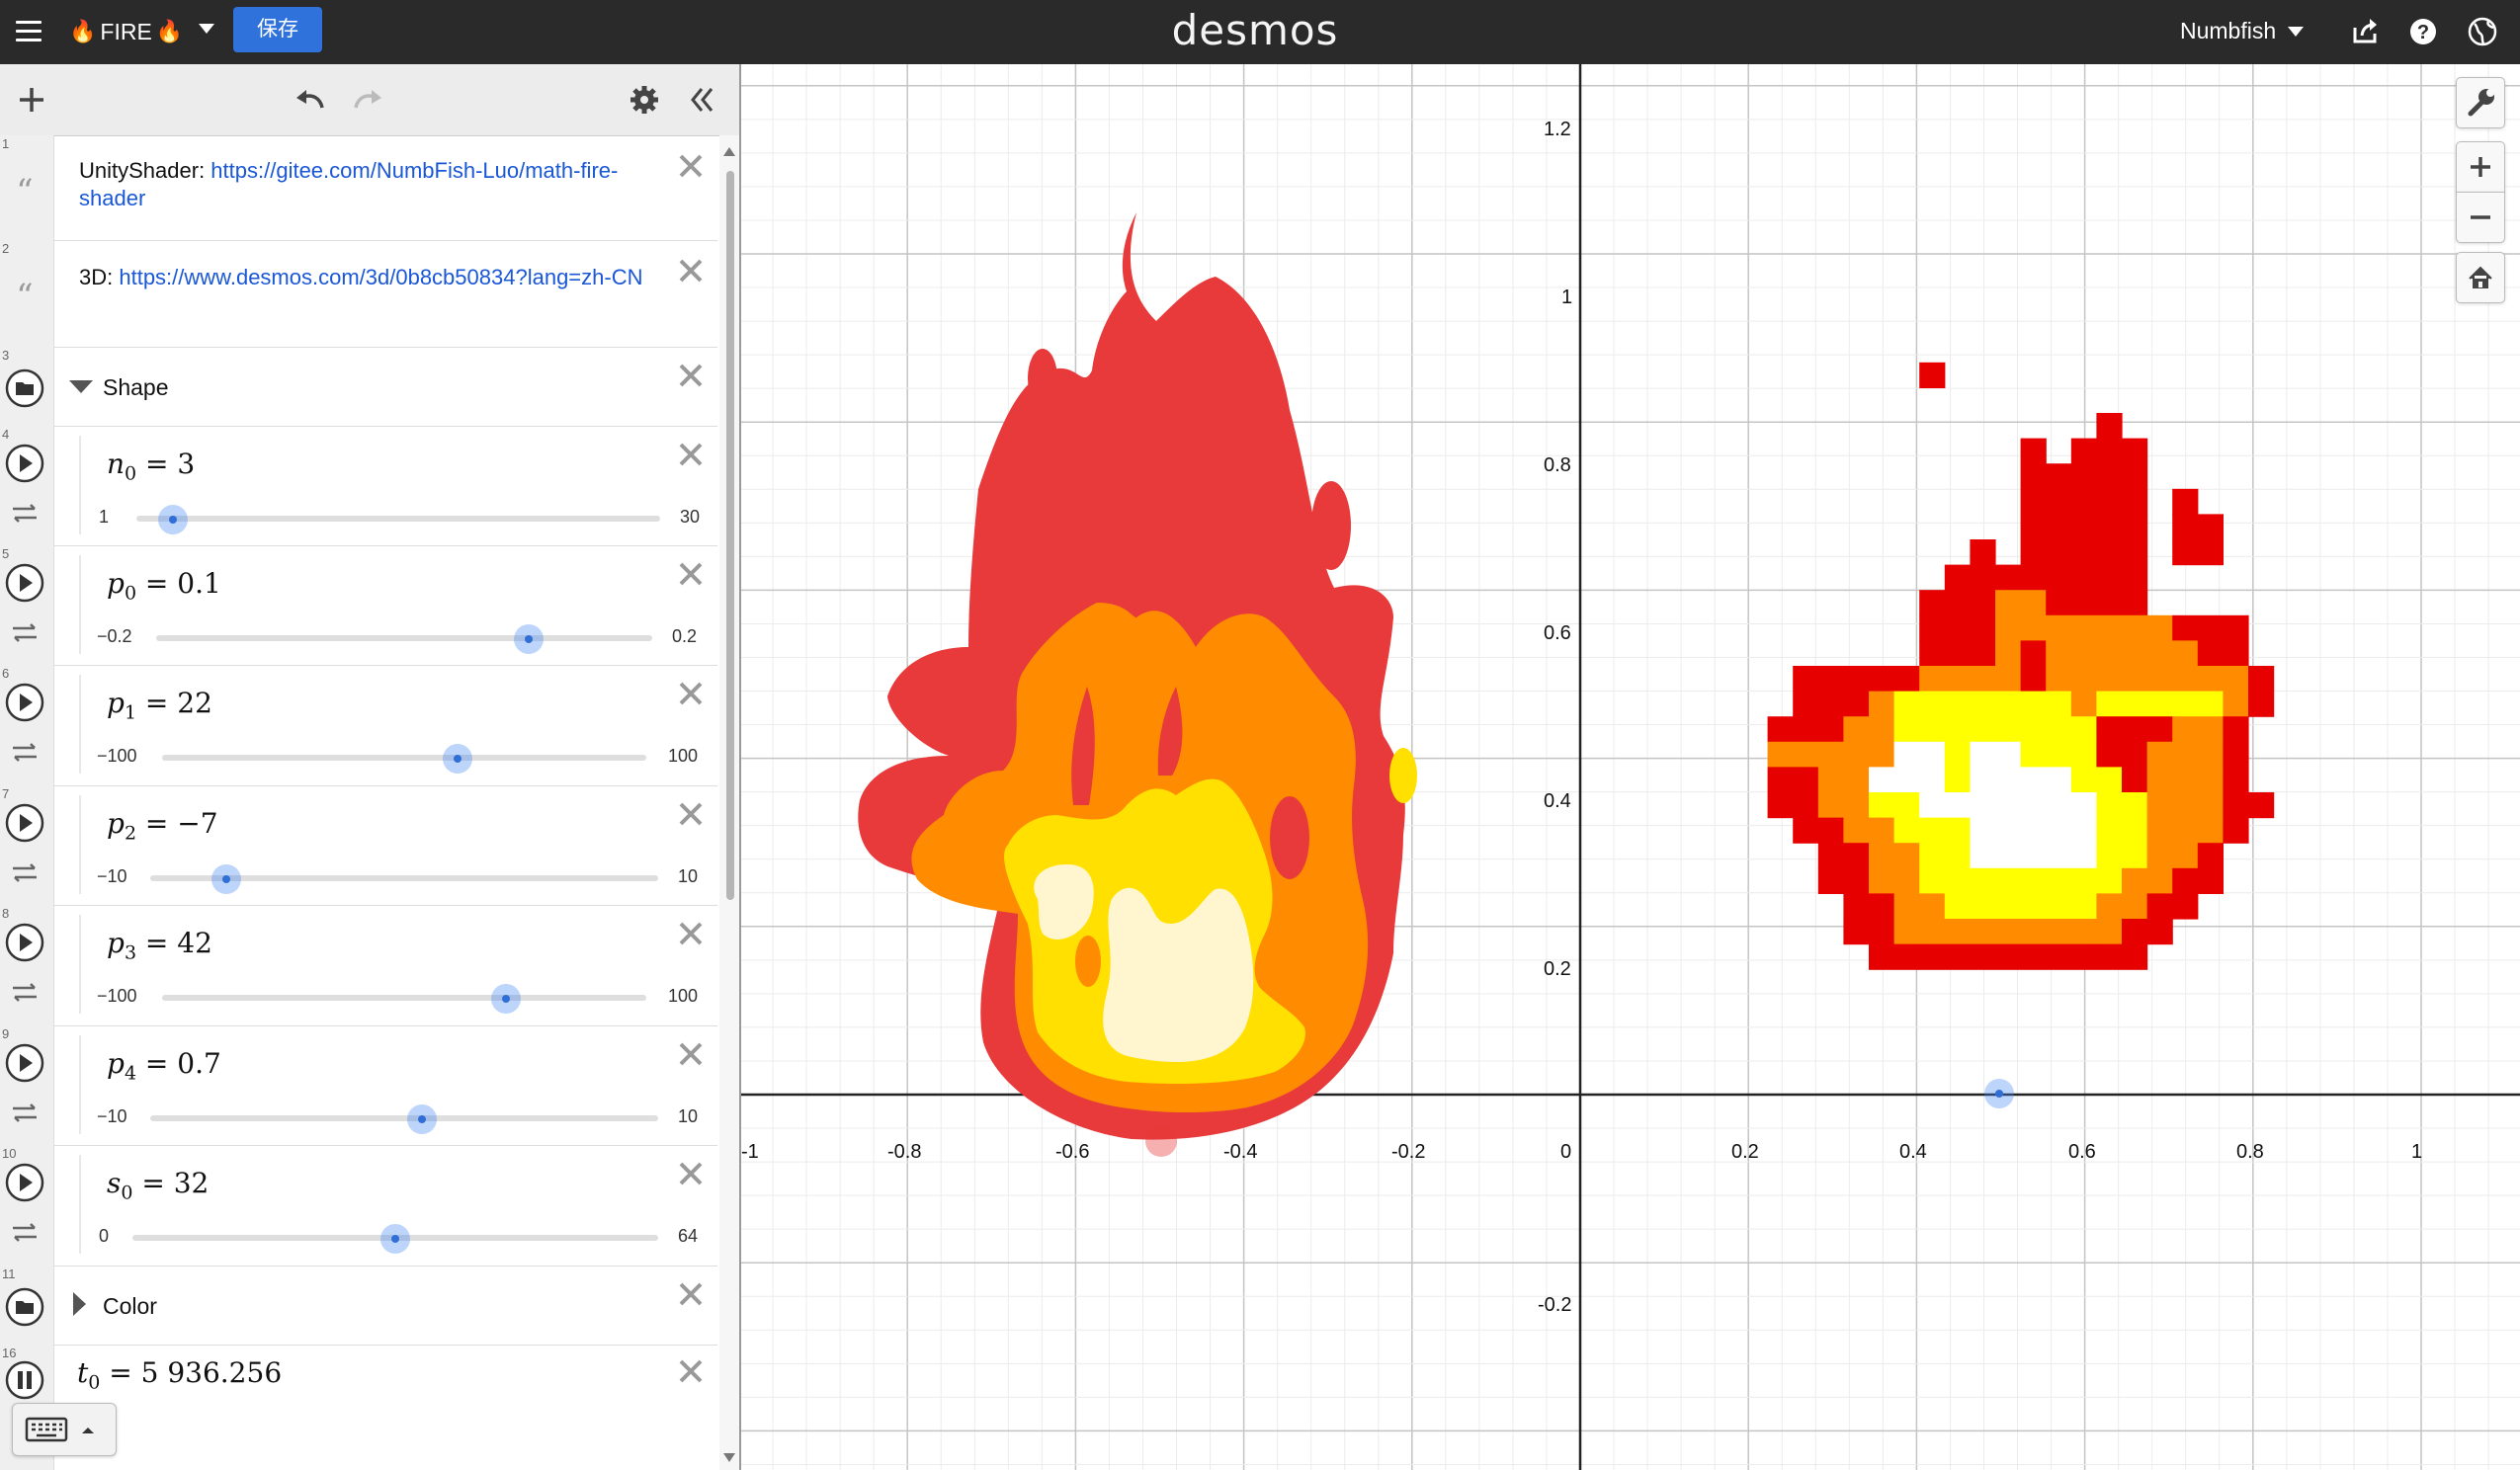  What do you see at coordinates (179, 1375) in the screenshot?
I see `expression-math: t0 = 5 936.256` at bounding box center [179, 1375].